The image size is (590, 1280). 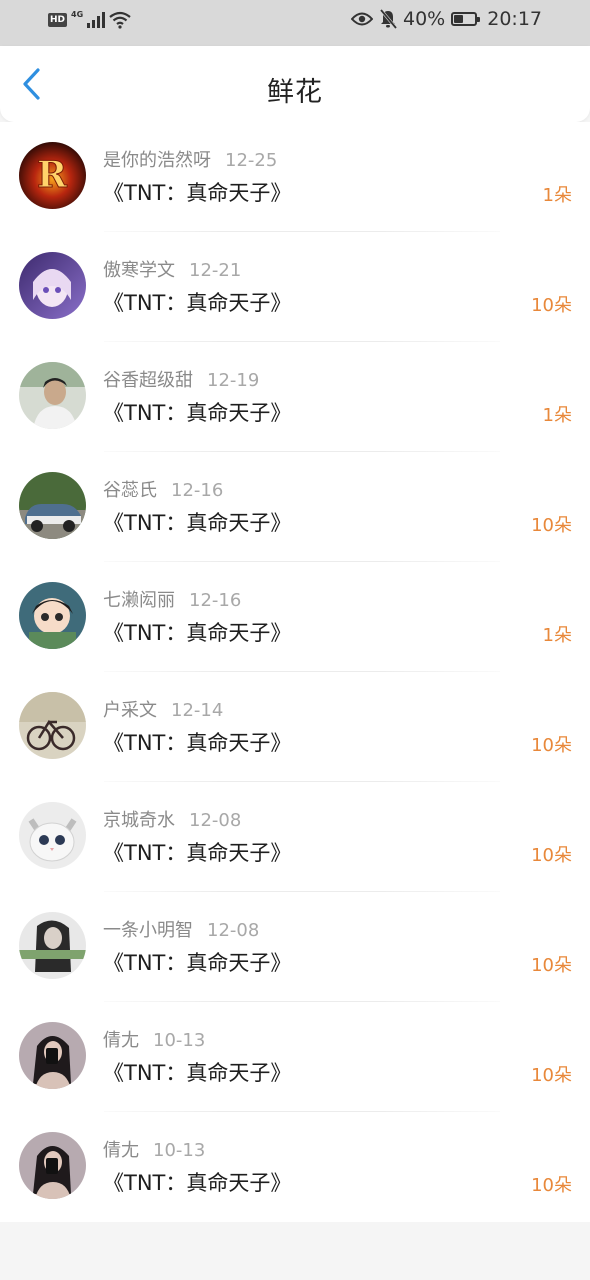 What do you see at coordinates (215, 270) in the screenshot?
I see `send-date: 12-21` at bounding box center [215, 270].